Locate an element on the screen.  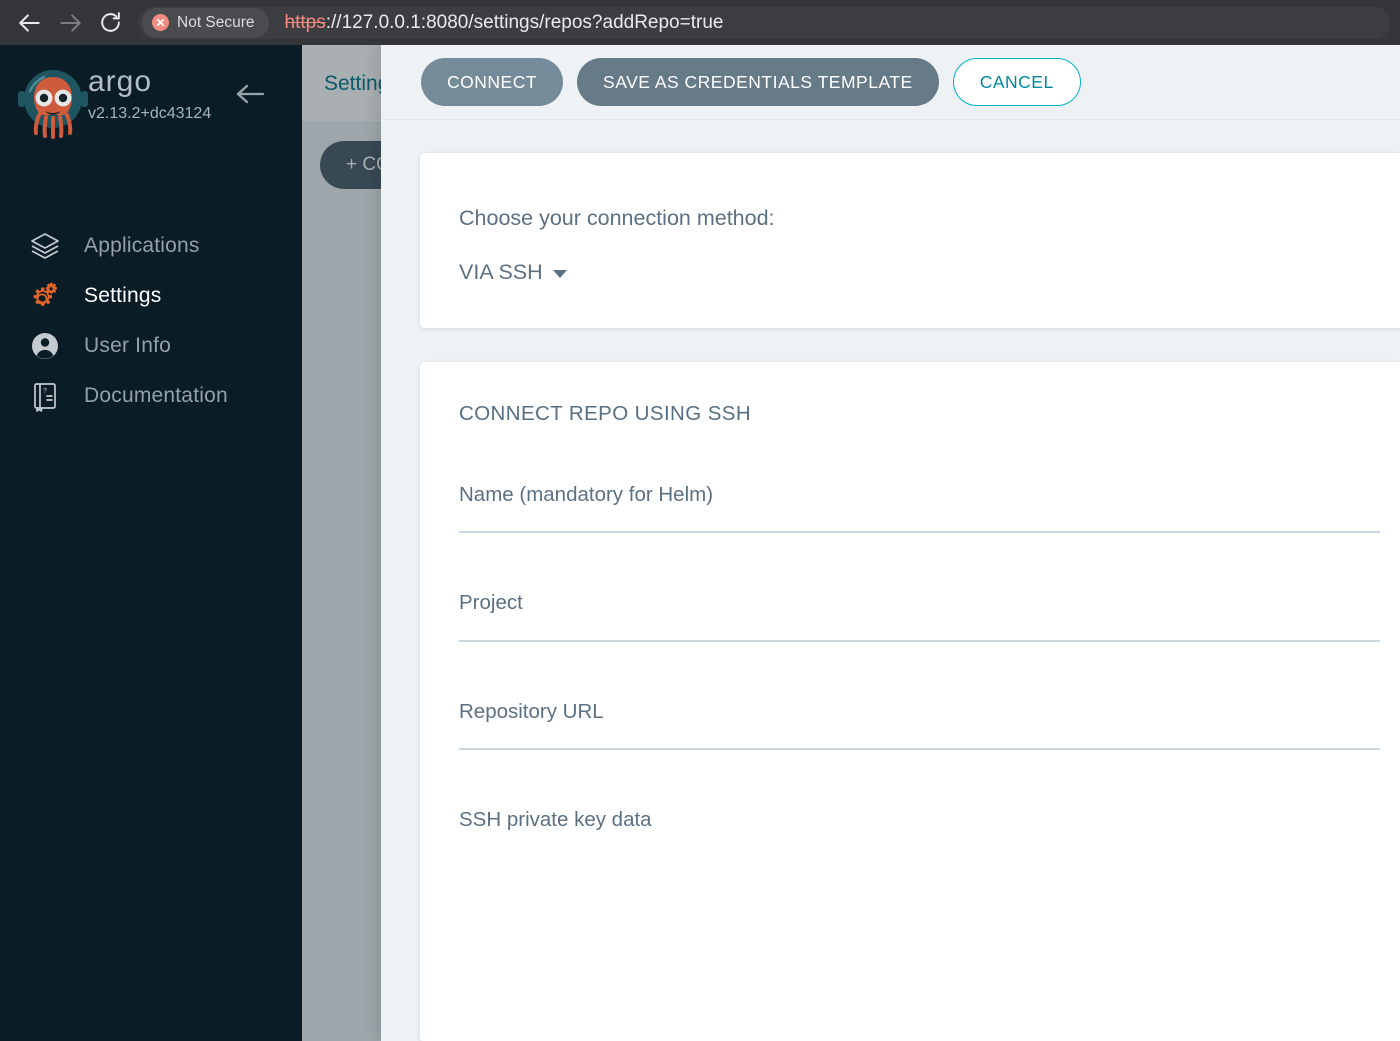
field-label-project: Project is located at coordinates (491, 602).